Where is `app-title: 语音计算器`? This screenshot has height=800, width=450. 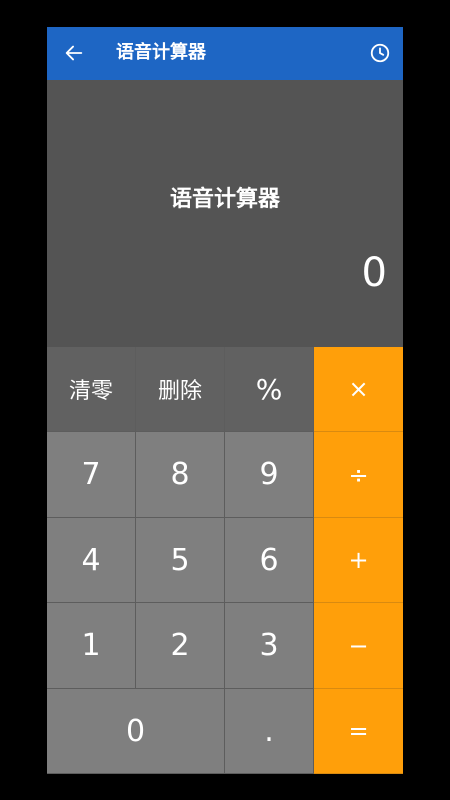 app-title: 语音计算器 is located at coordinates (161, 52).